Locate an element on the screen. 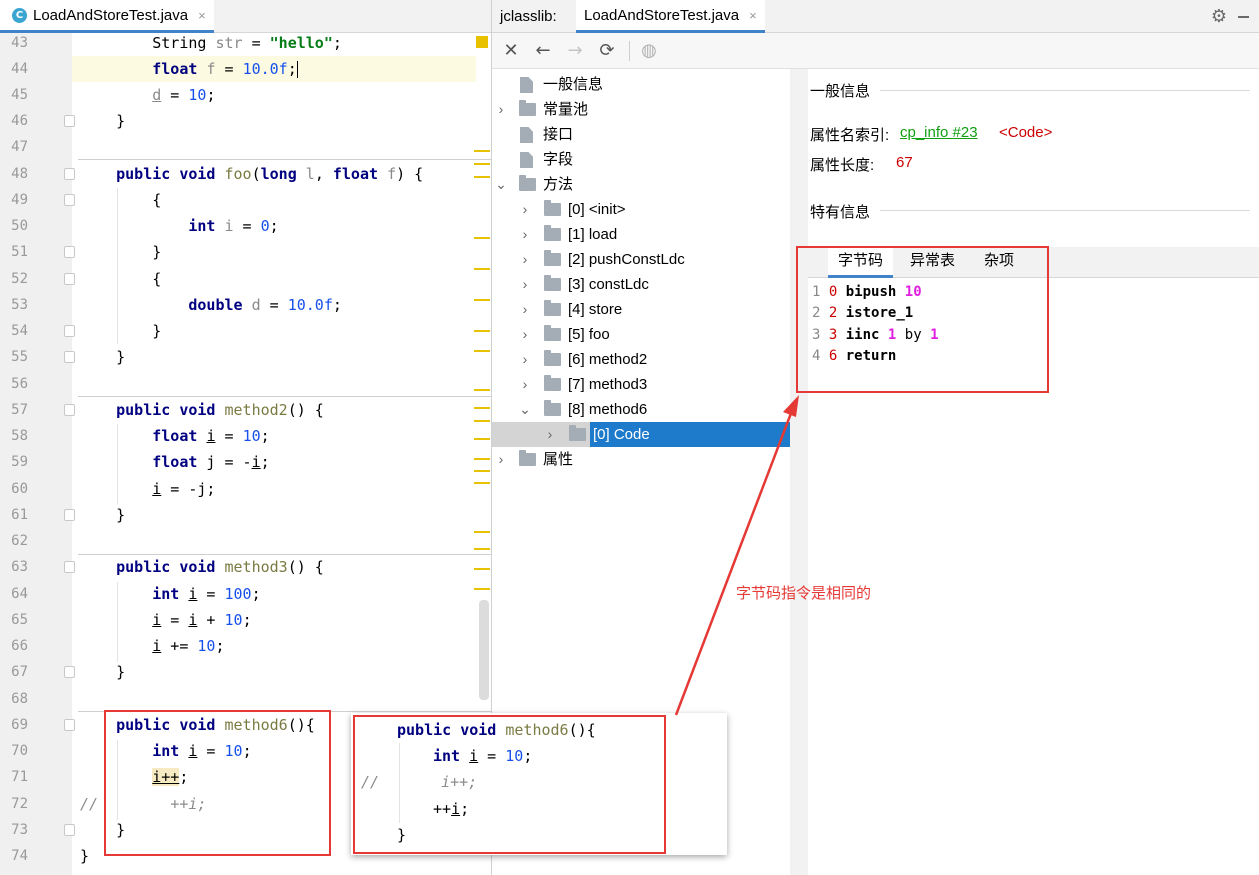 The height and width of the screenshot is (875, 1259). tree-item-general-info: 一般信息 is located at coordinates (641, 84).